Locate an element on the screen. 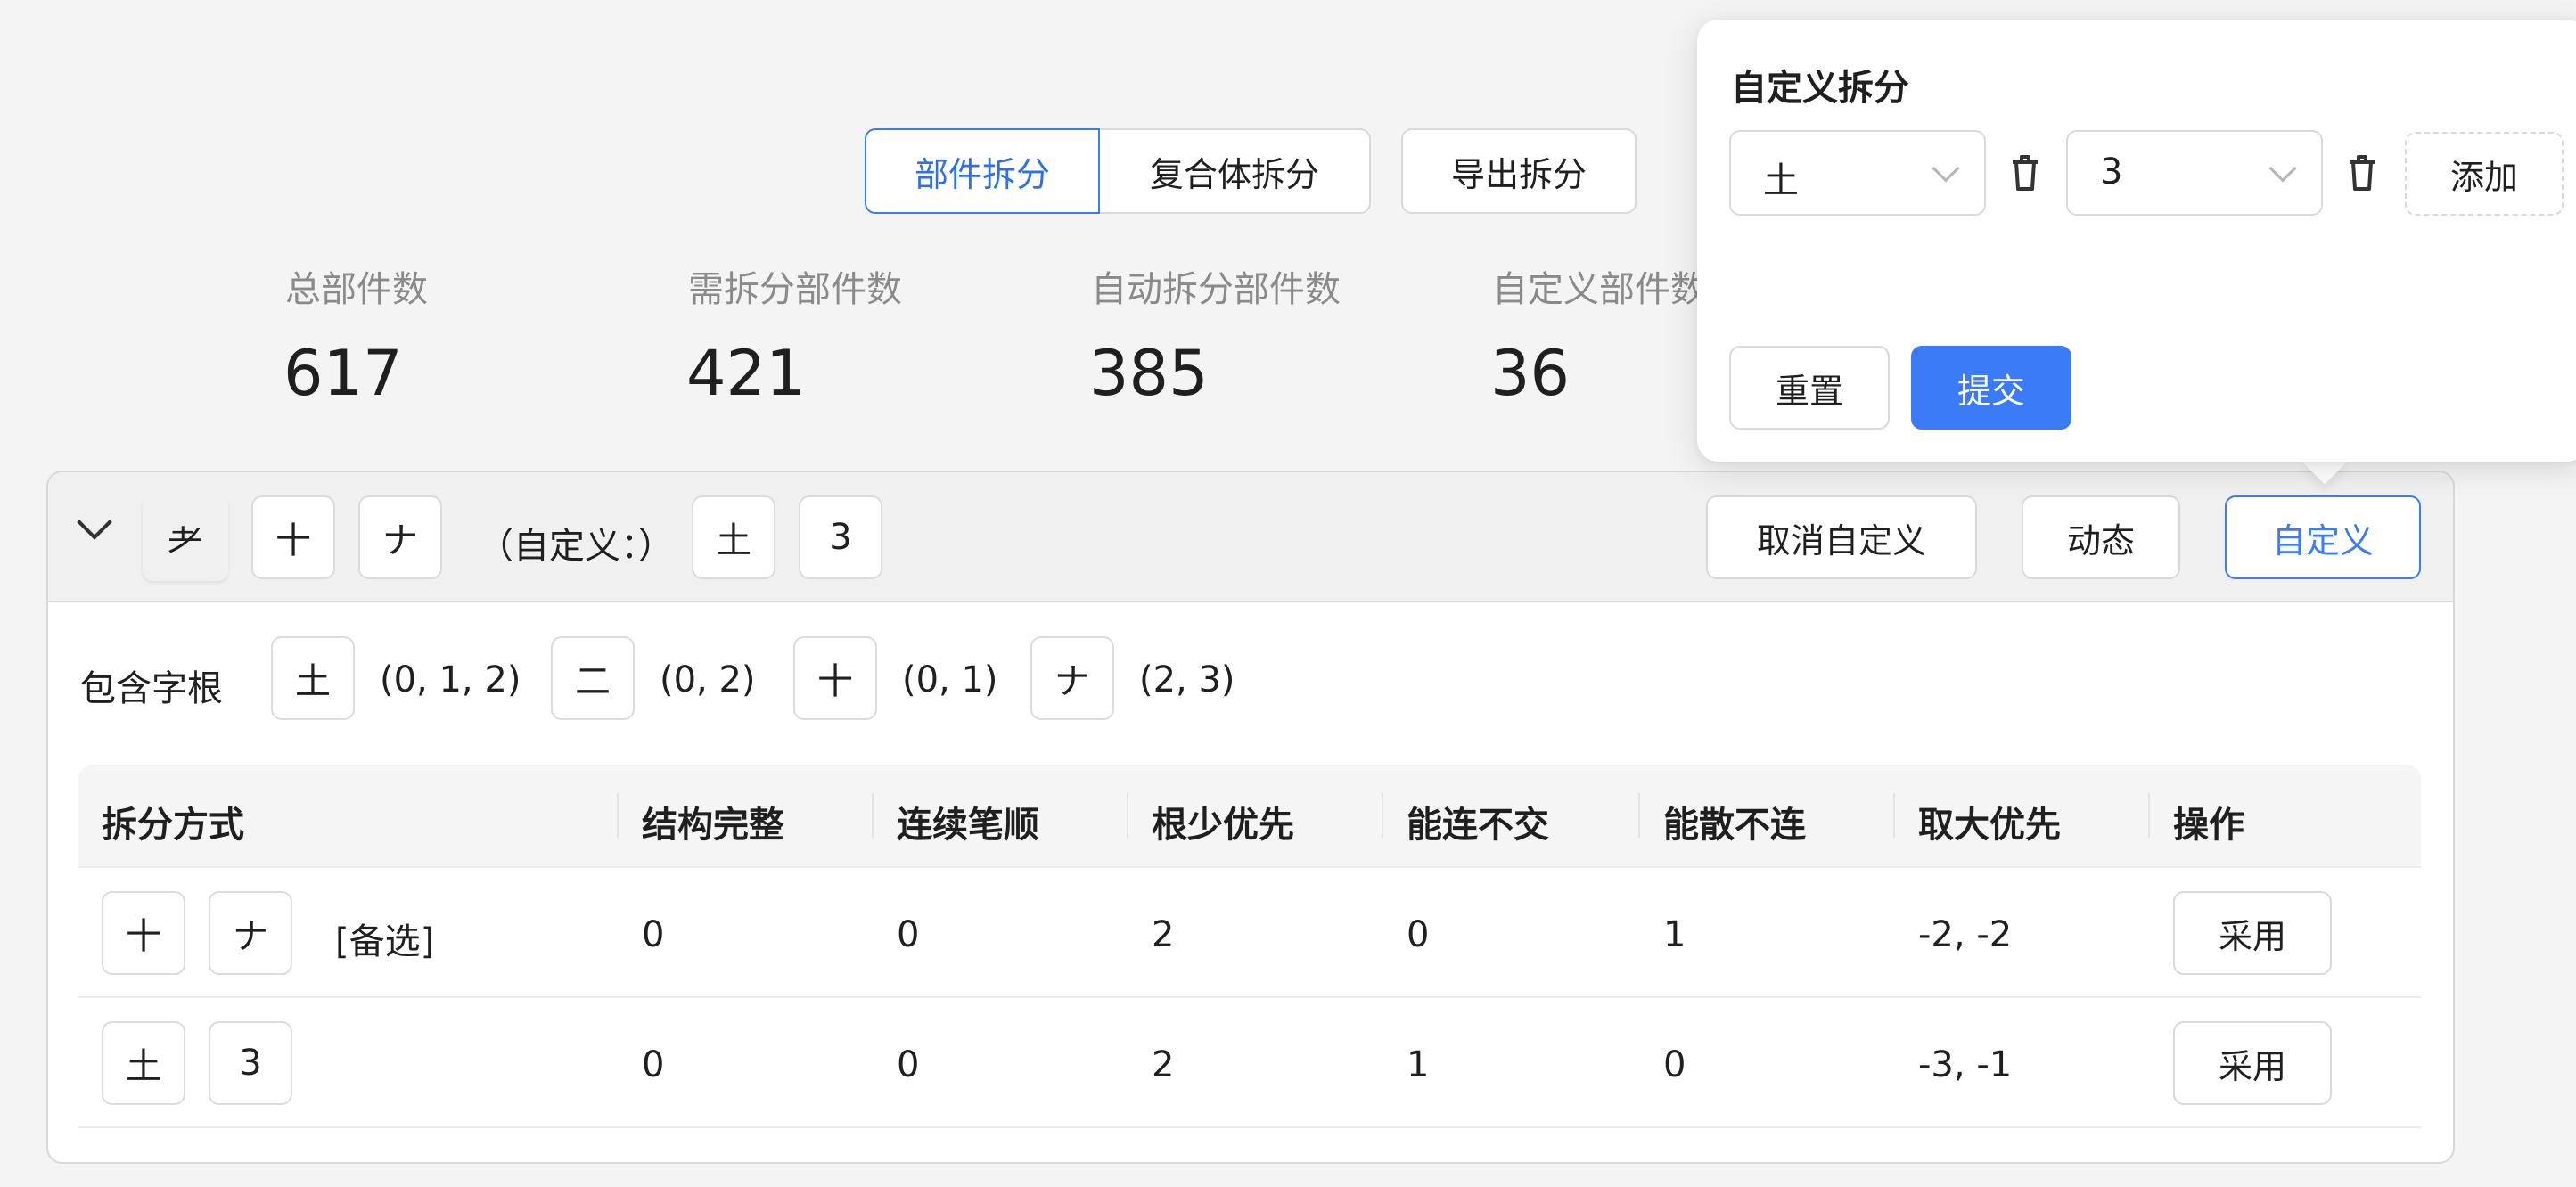 Image resolution: width=2576 pixels, height=1187 pixels. dynamic-button: 动态 is located at coordinates (2101, 537).